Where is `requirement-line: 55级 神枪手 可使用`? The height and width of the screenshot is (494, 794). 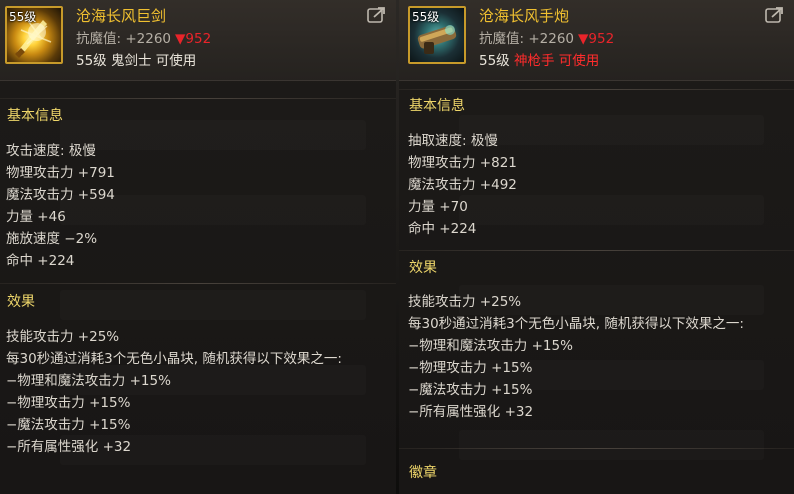
requirement-line: 55级 神枪手 可使用 is located at coordinates (539, 61).